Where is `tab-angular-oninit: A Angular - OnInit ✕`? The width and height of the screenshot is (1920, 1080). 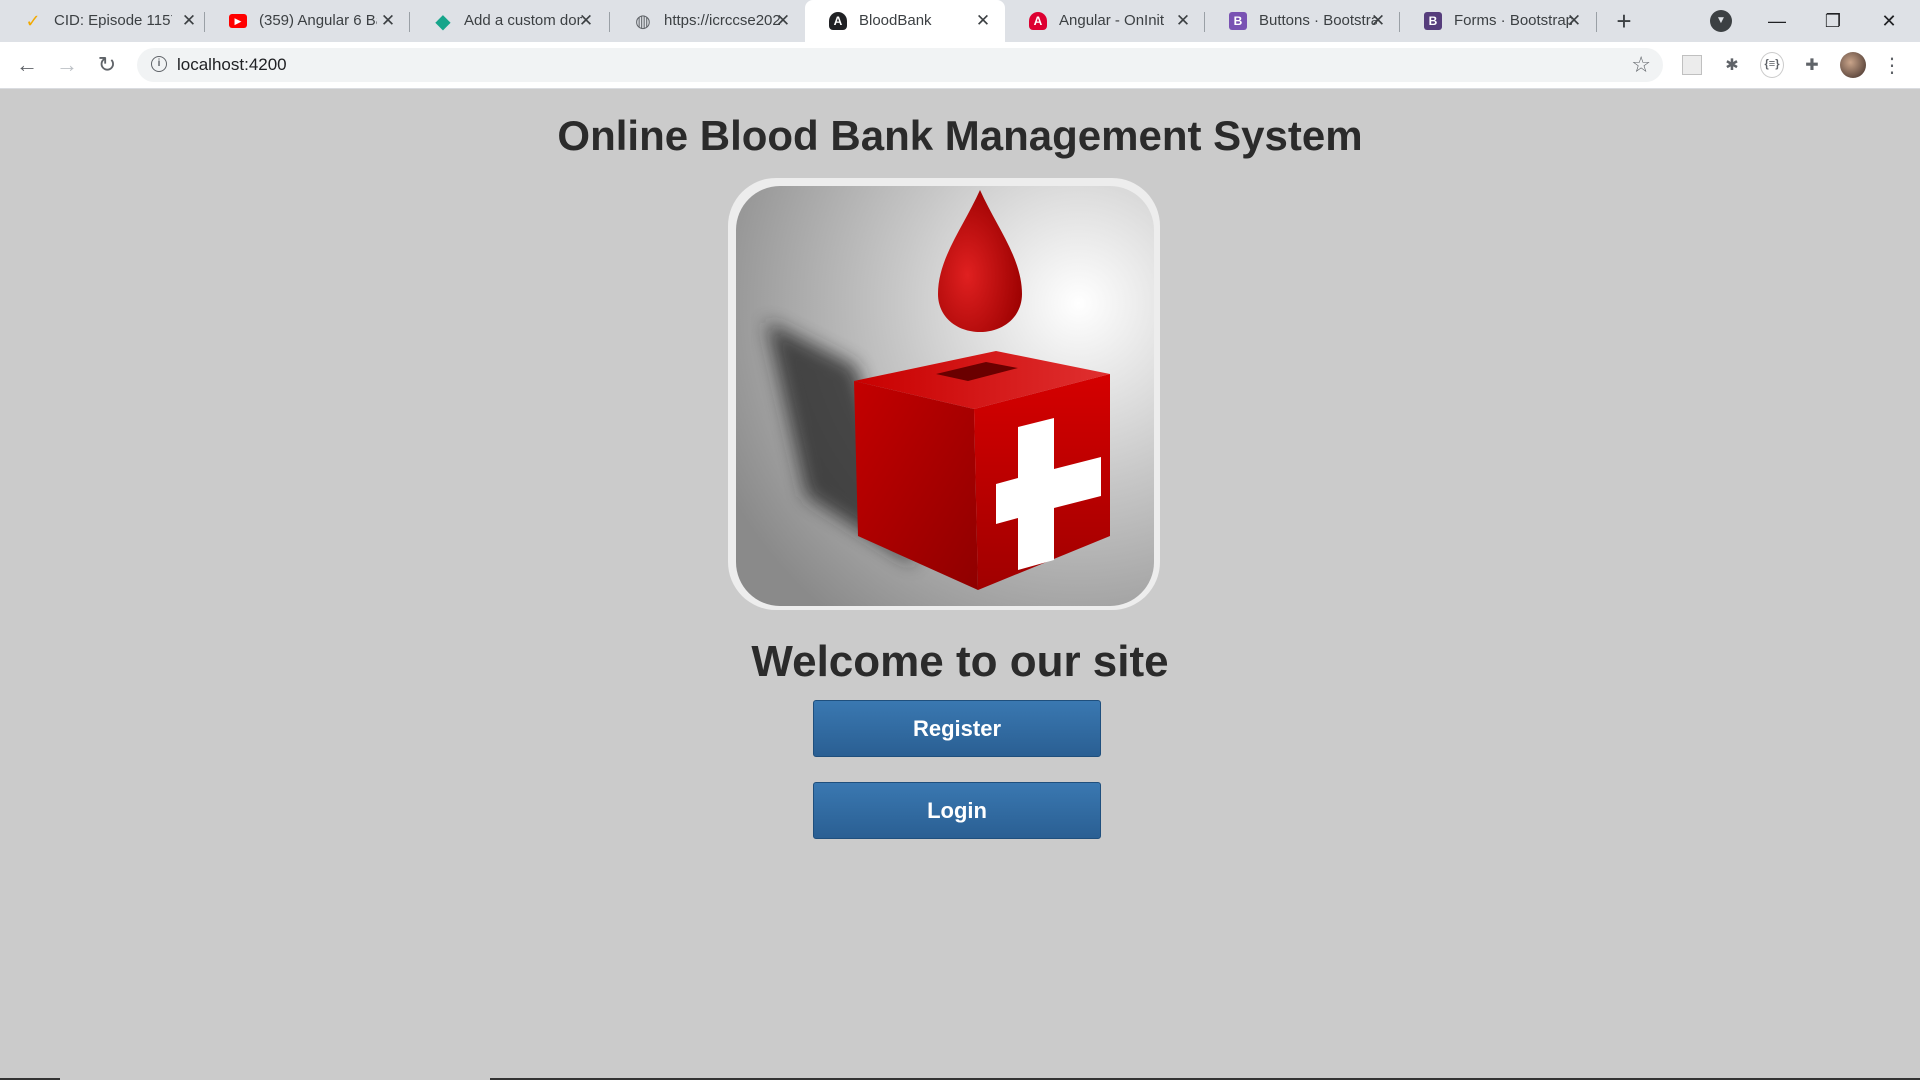 tab-angular-oninit: A Angular - OnInit ✕ is located at coordinates (1105, 21).